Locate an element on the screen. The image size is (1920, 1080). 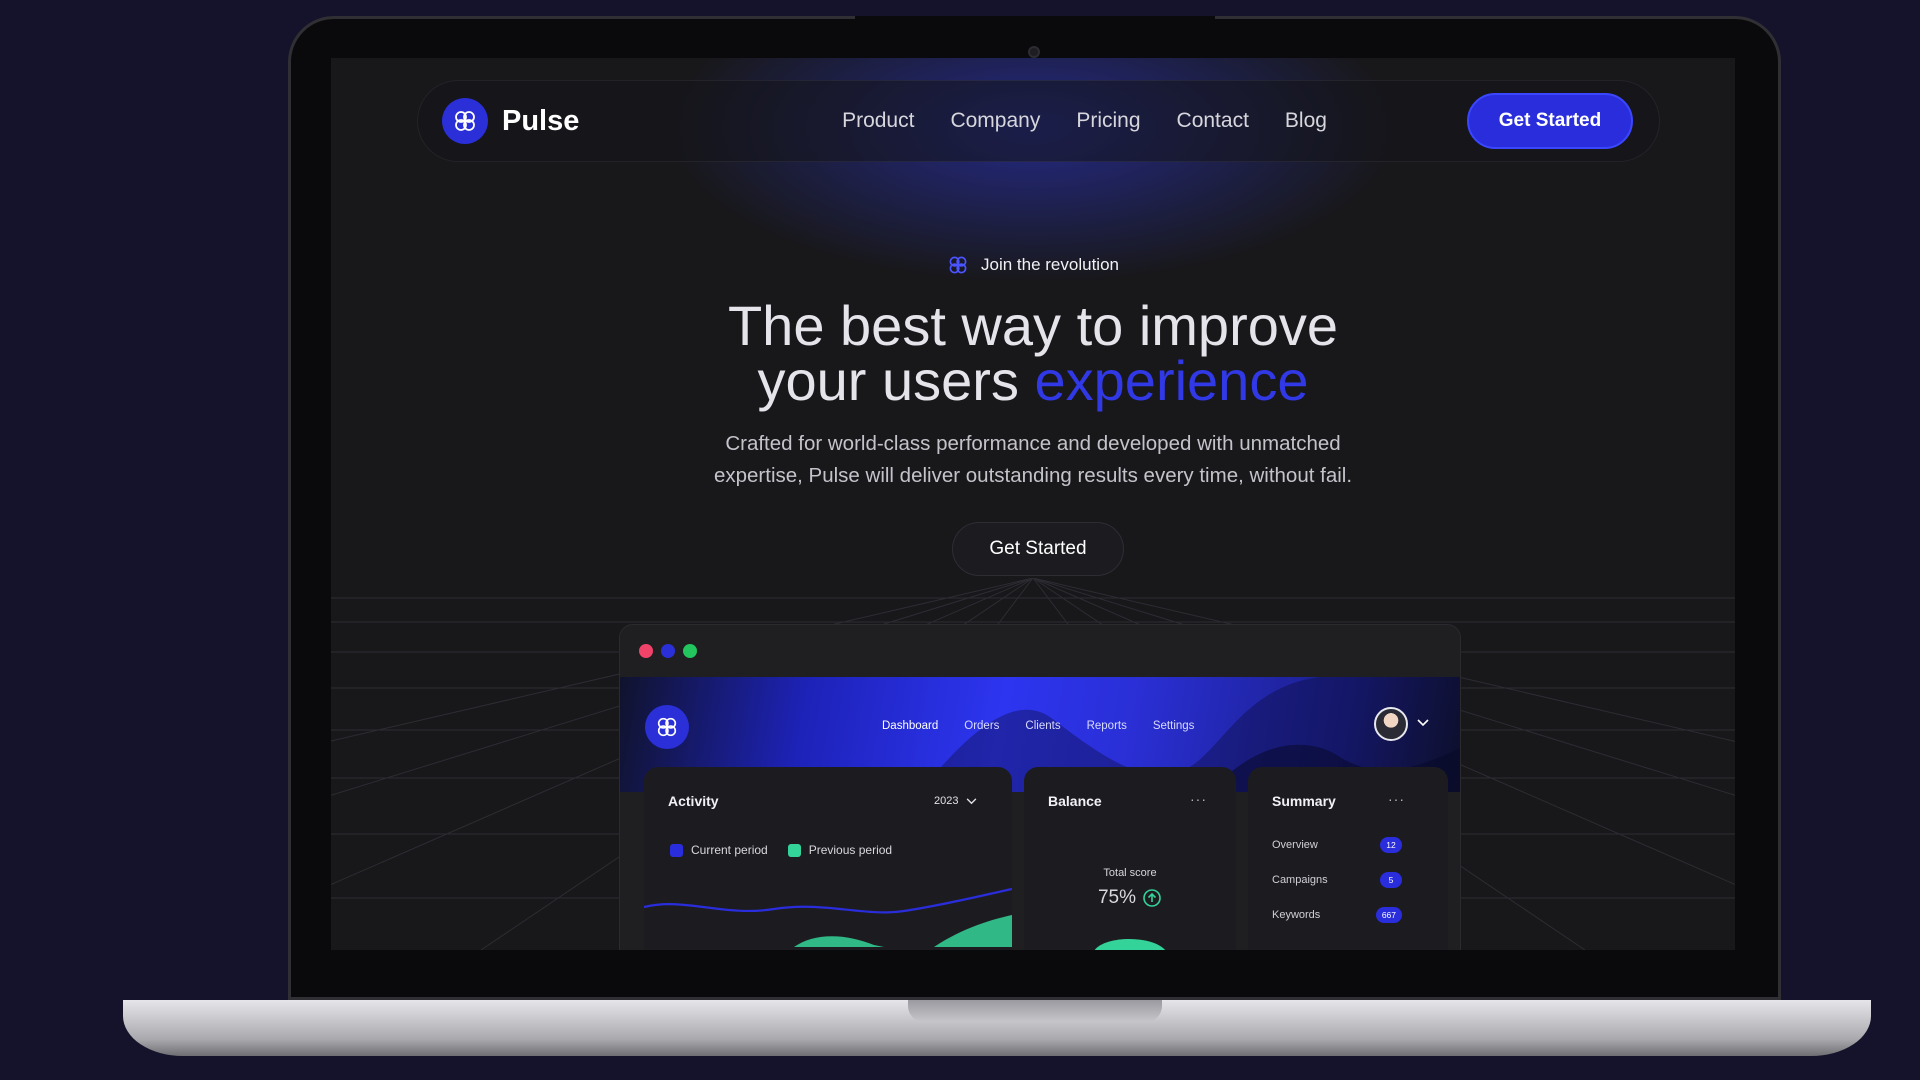
pulse-logo-icon is located at coordinates (465, 121).